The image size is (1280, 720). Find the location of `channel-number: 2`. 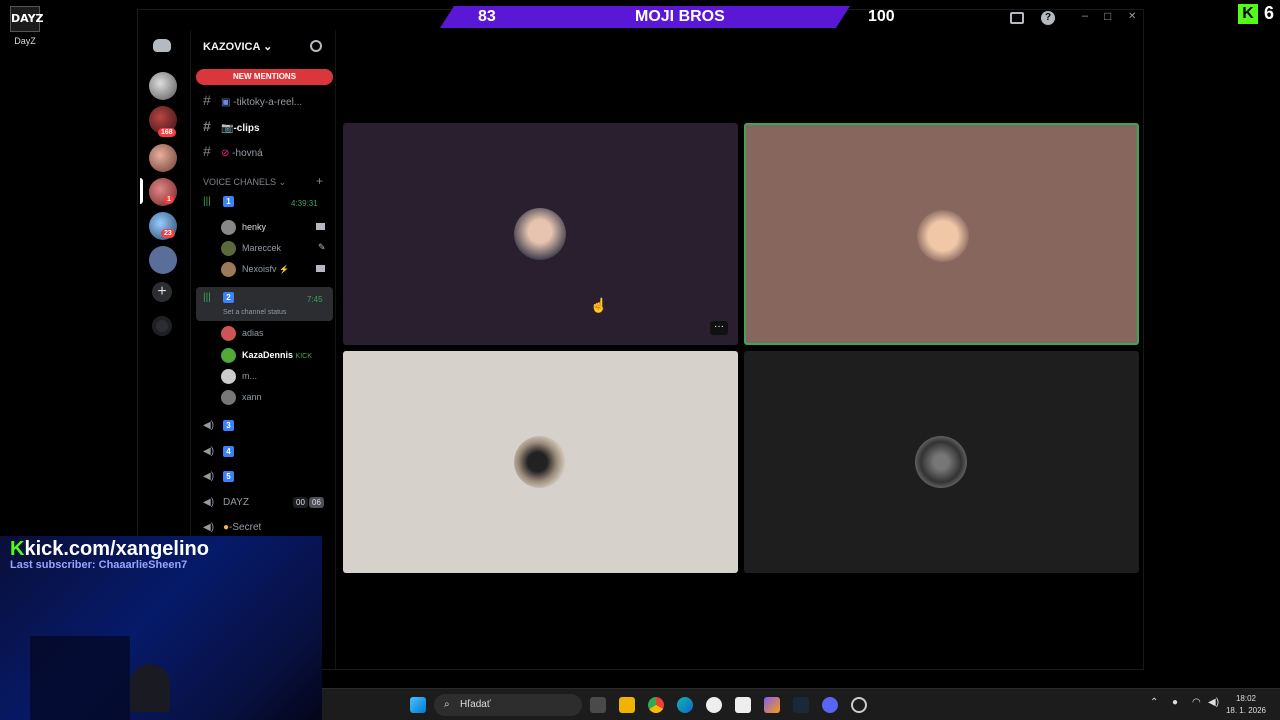

channel-number: 2 is located at coordinates (228, 297).